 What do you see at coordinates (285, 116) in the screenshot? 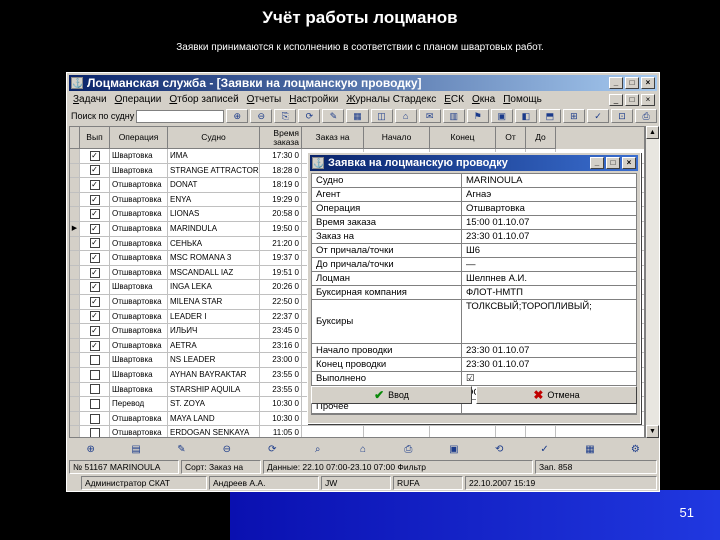
I see `toolbar-tool-icon-2: ⎘` at bounding box center [285, 116].